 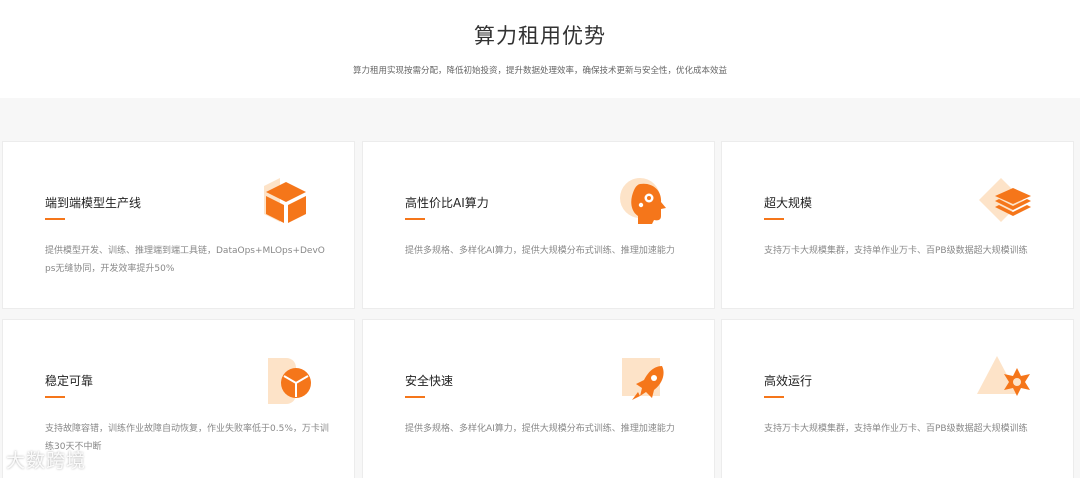 What do you see at coordinates (46, 461) in the screenshot?
I see `watermark-logo: 大数跨境` at bounding box center [46, 461].